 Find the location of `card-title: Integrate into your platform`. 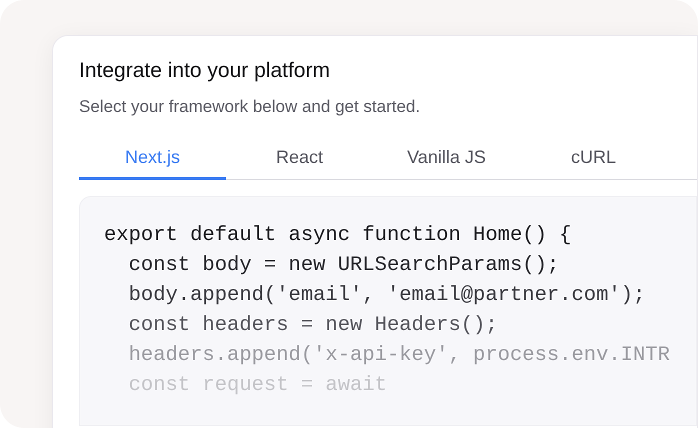

card-title: Integrate into your platform is located at coordinates (204, 71).